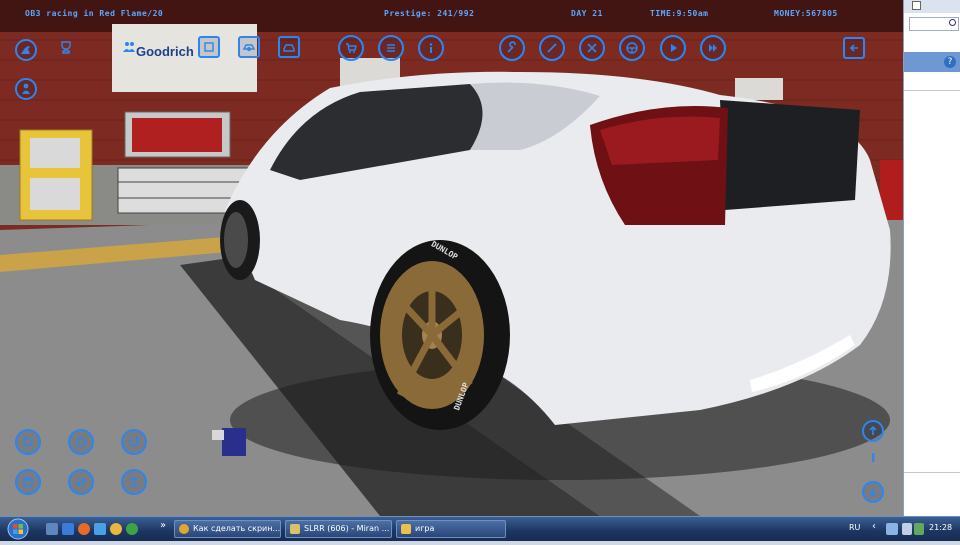  What do you see at coordinates (163, 525) in the screenshot?
I see `quicklaunch-overflow: »` at bounding box center [163, 525].